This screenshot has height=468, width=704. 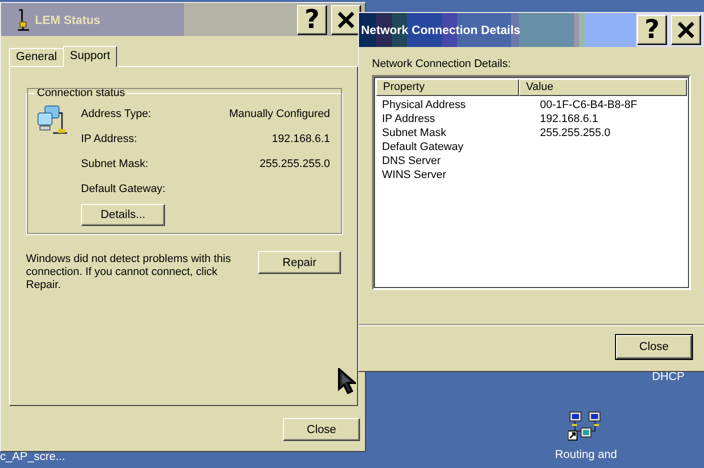 What do you see at coordinates (603, 87) in the screenshot?
I see `column-header: Value` at bounding box center [603, 87].